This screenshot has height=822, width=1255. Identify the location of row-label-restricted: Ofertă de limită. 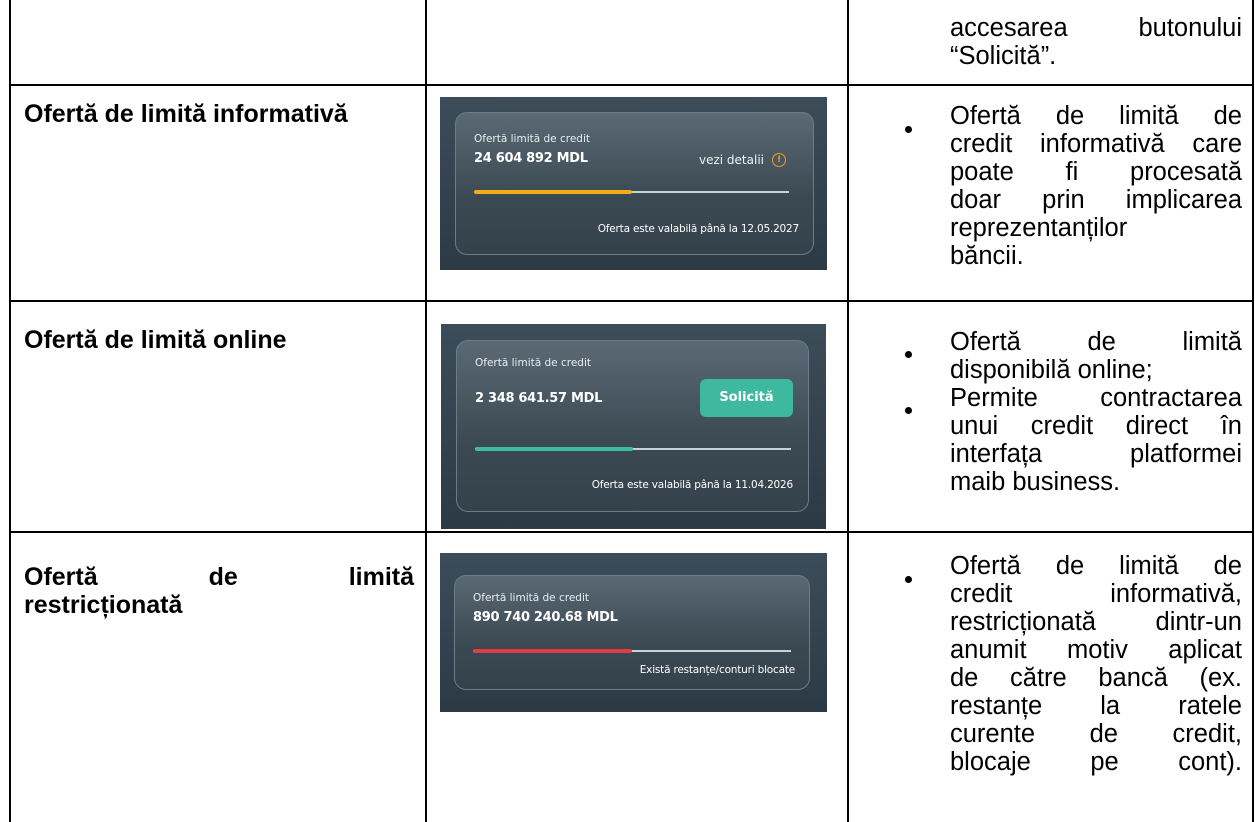
(219, 577).